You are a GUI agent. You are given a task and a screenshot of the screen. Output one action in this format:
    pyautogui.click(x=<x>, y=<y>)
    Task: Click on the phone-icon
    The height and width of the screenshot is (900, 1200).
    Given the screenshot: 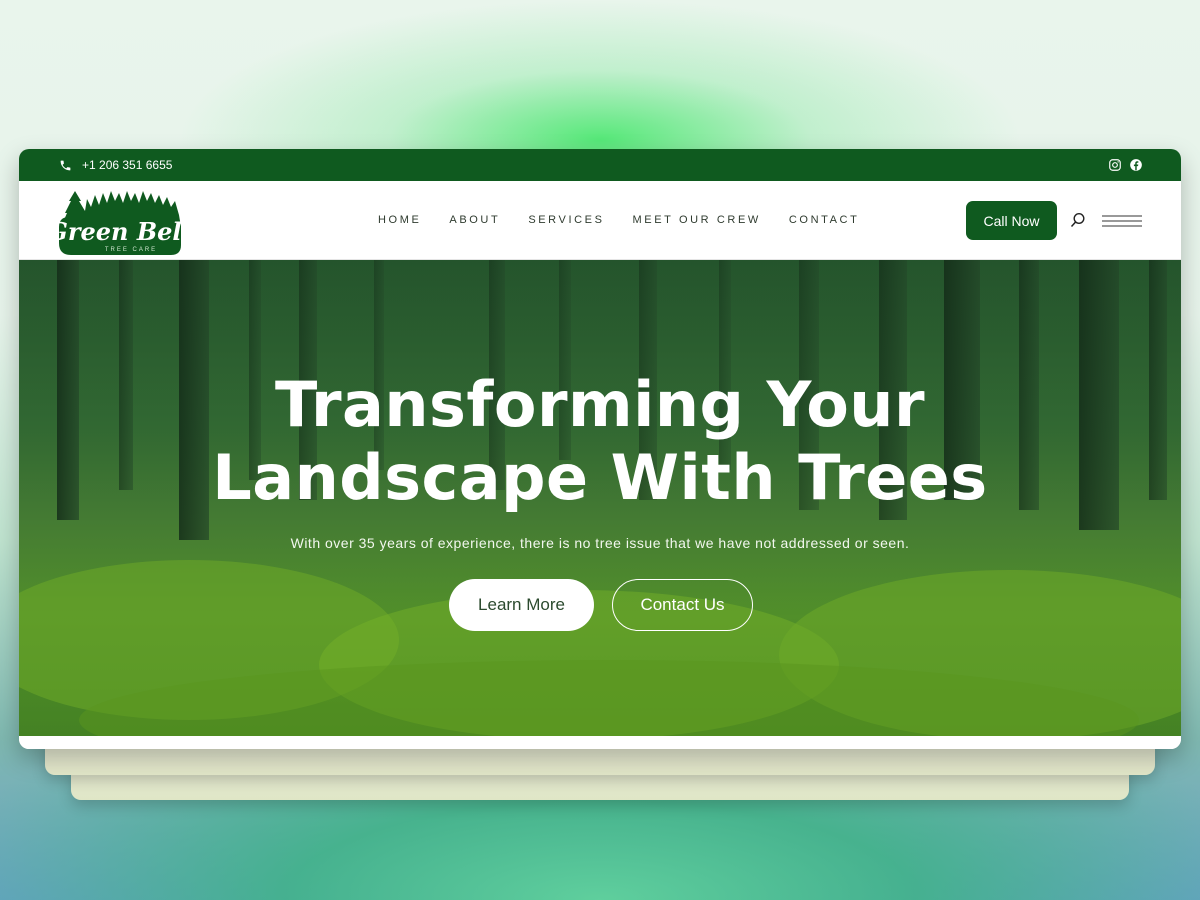 What is the action you would take?
    pyautogui.click(x=65, y=165)
    